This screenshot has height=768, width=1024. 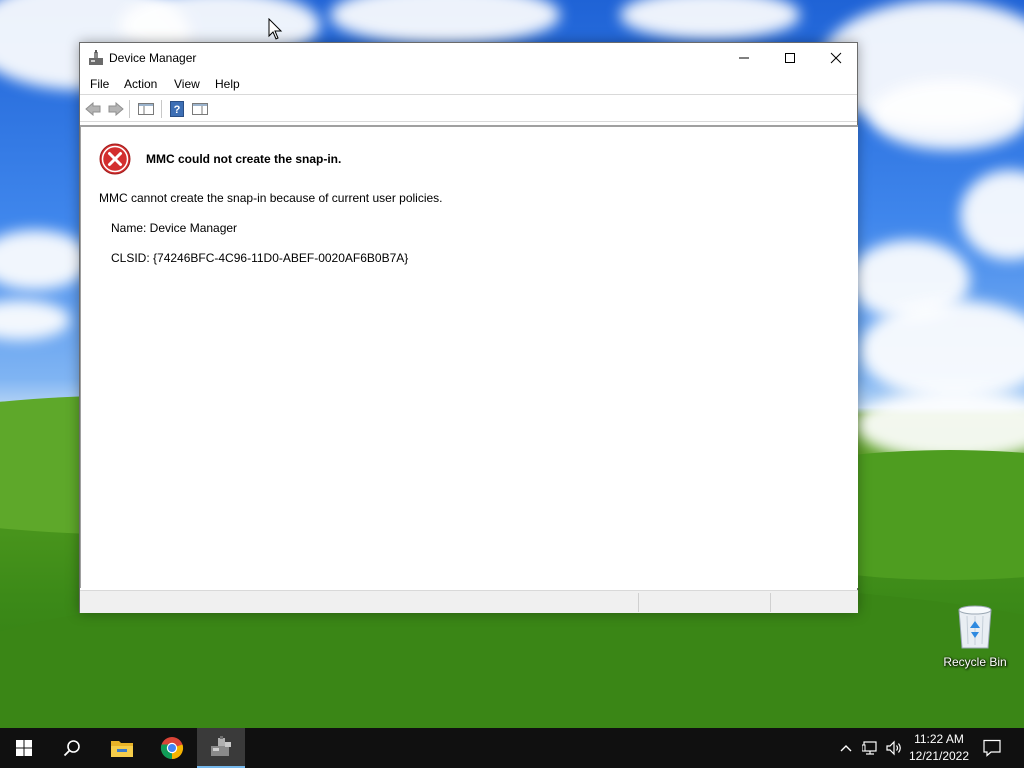 I want to click on close-button, so click(x=836, y=58).